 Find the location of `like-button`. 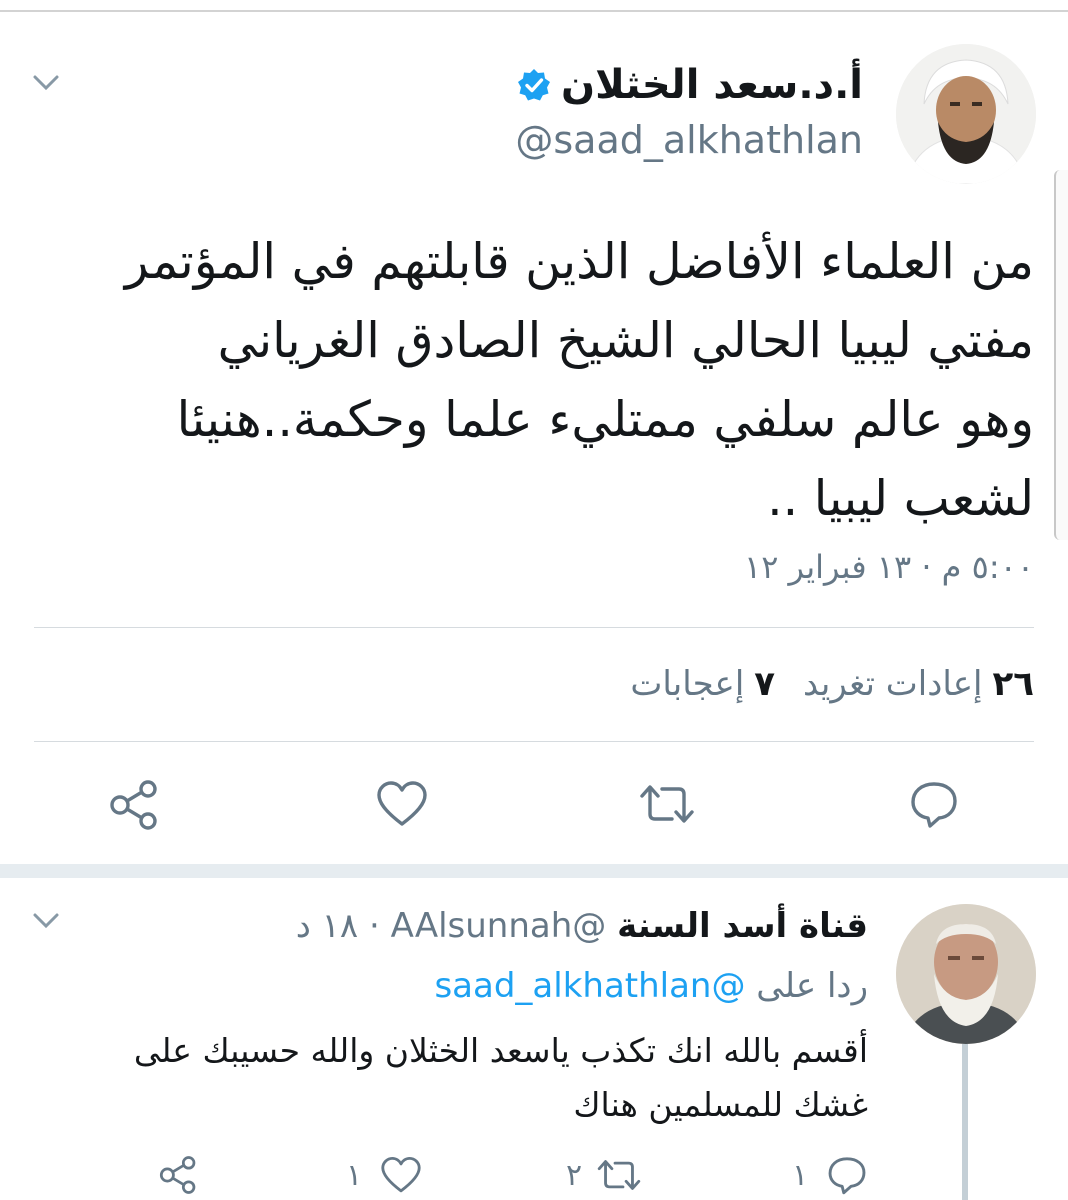

like-button is located at coordinates (402, 804).